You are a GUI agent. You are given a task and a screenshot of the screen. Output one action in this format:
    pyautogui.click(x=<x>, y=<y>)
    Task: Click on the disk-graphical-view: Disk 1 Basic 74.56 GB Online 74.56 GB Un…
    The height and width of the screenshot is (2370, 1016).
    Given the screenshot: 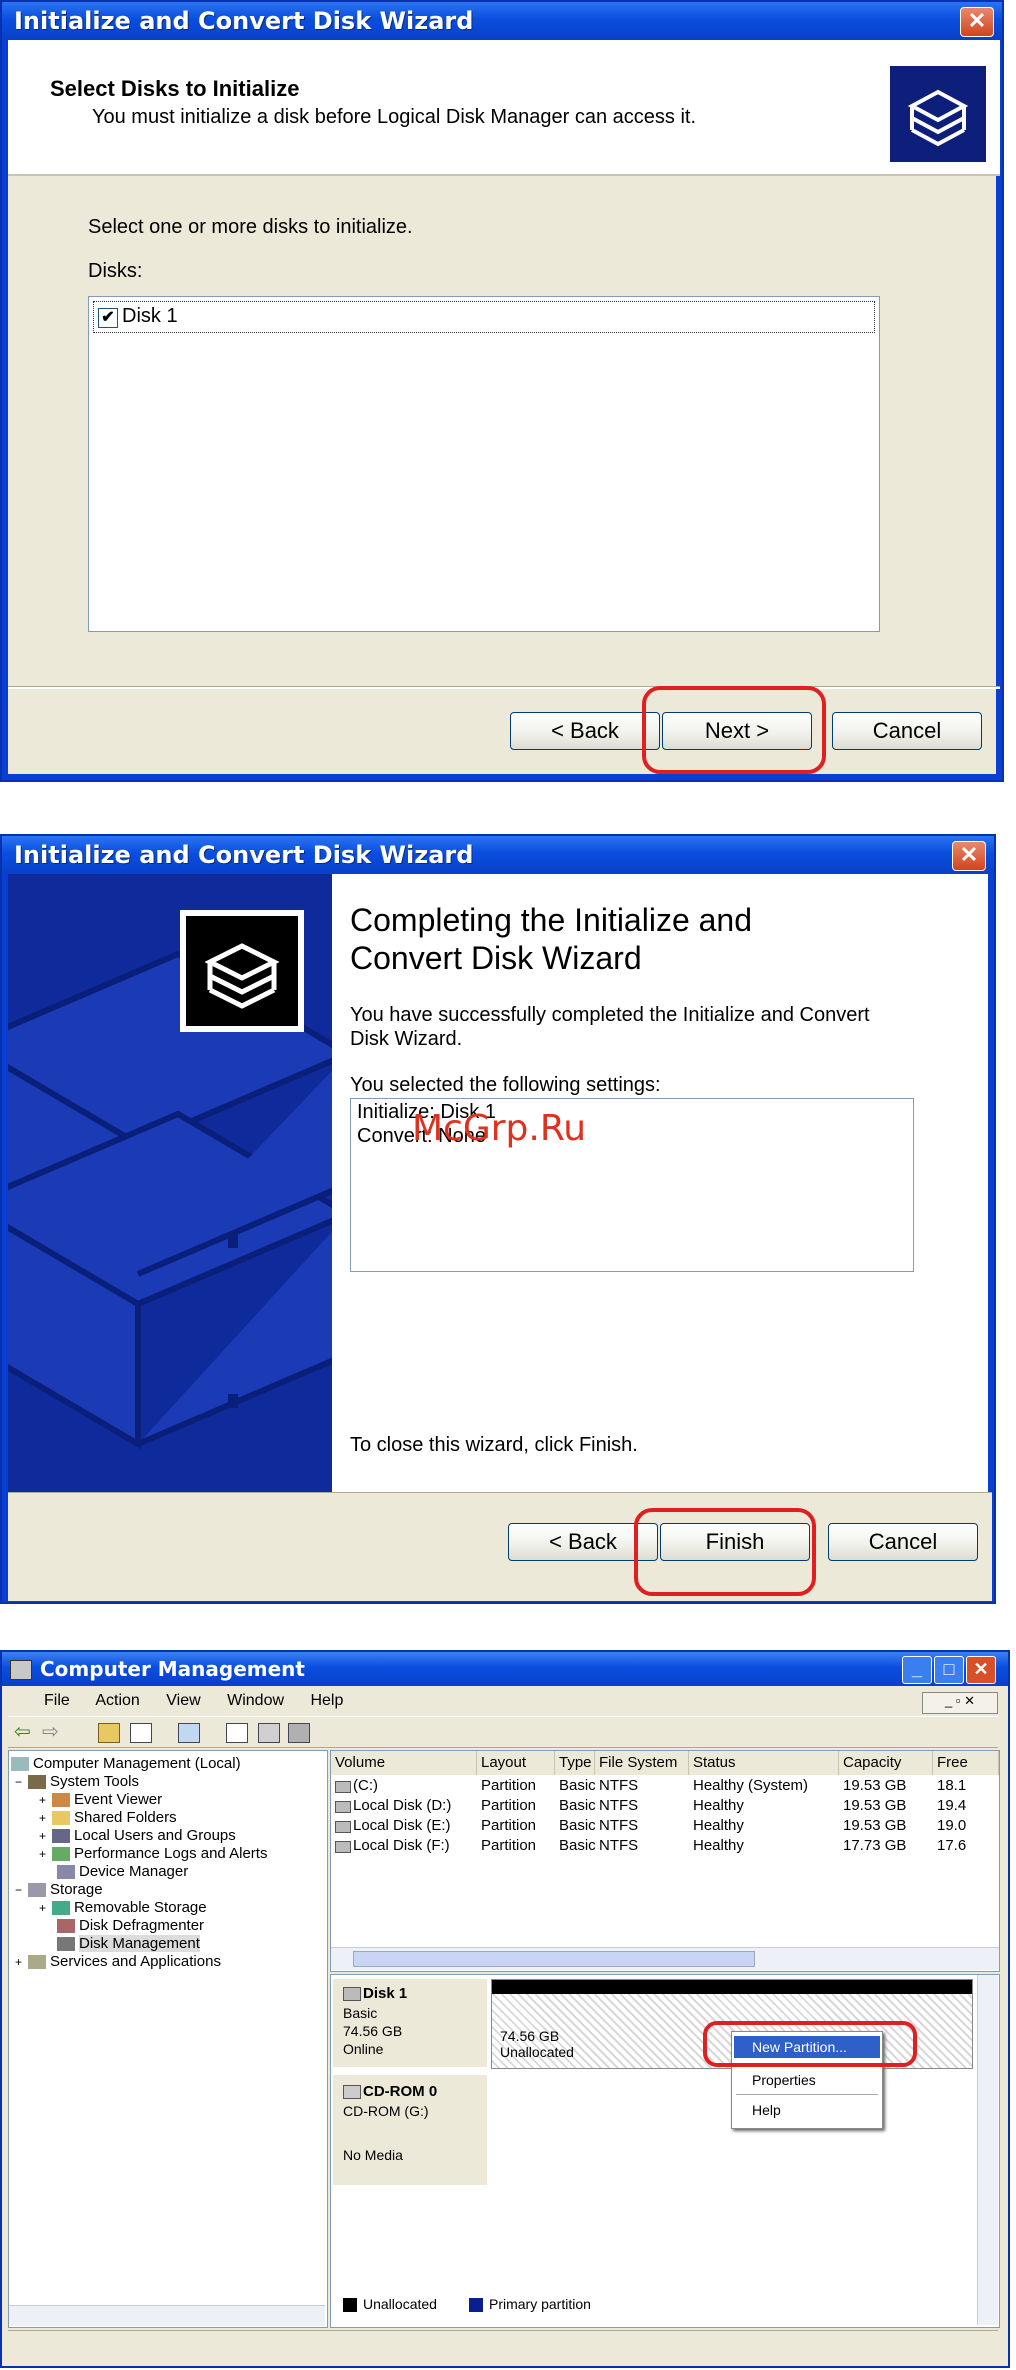 What is the action you would take?
    pyautogui.click(x=665, y=2151)
    